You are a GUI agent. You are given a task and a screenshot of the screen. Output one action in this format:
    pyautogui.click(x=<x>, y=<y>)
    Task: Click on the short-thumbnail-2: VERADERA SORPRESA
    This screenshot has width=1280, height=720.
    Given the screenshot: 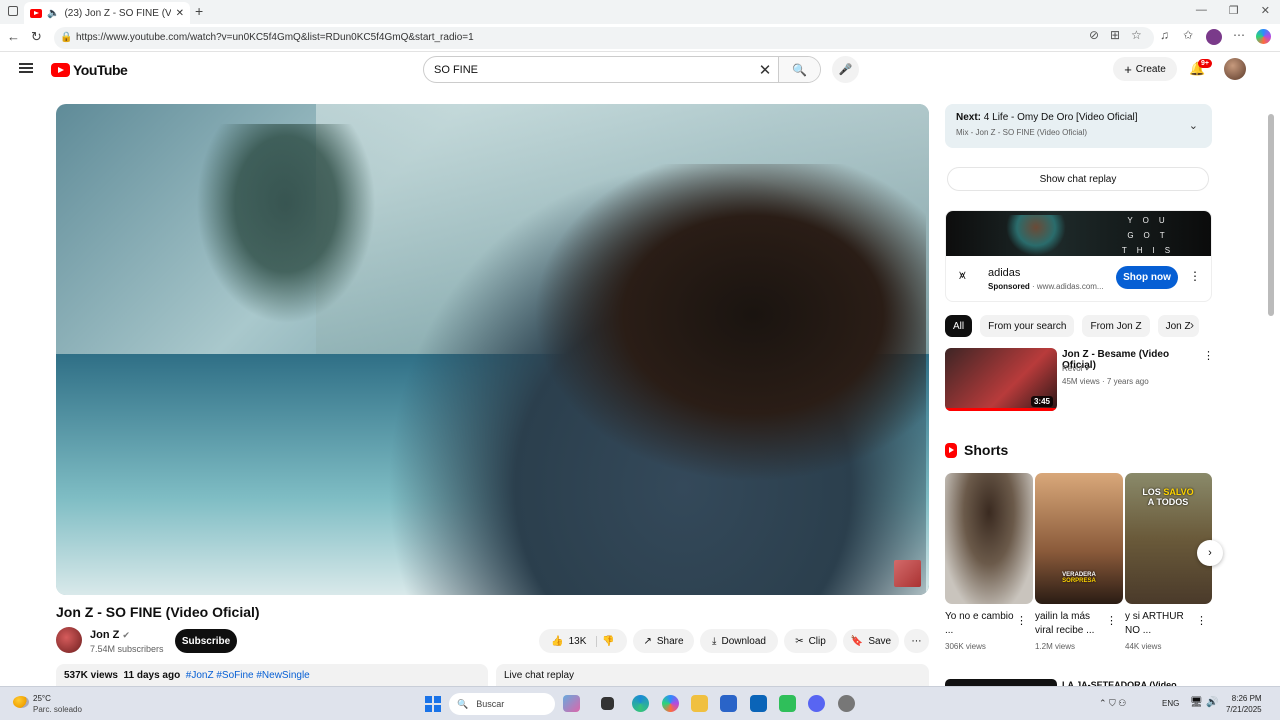 What is the action you would take?
    pyautogui.click(x=1079, y=538)
    